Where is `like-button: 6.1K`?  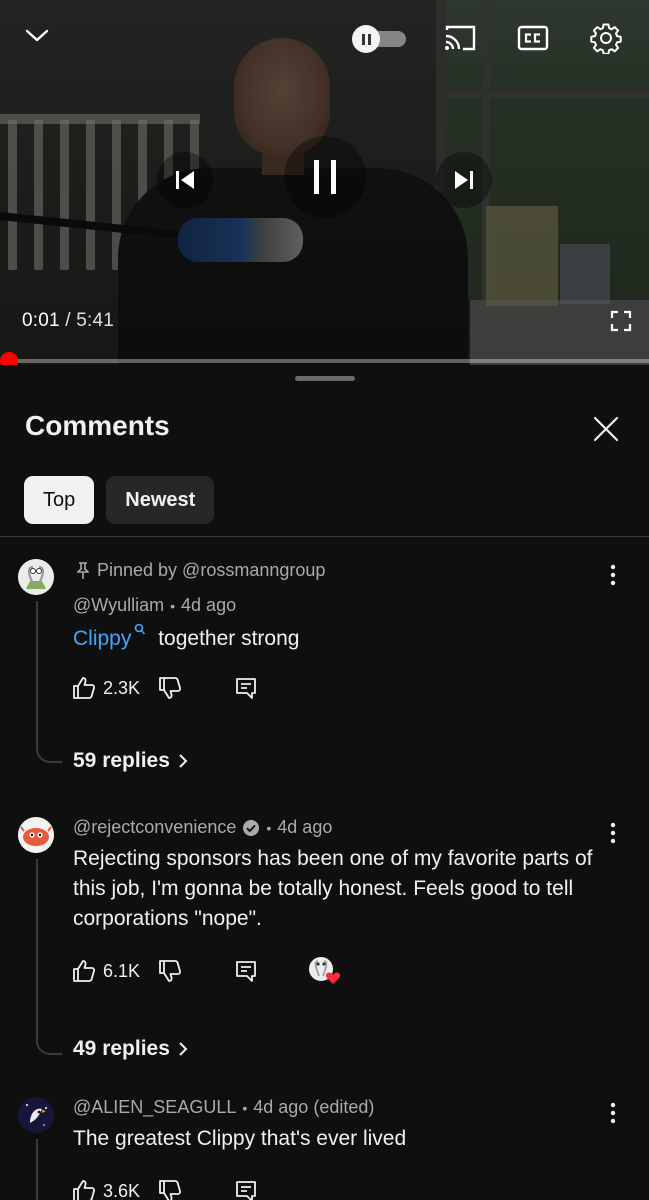
like-button: 6.1K is located at coordinates (106, 971).